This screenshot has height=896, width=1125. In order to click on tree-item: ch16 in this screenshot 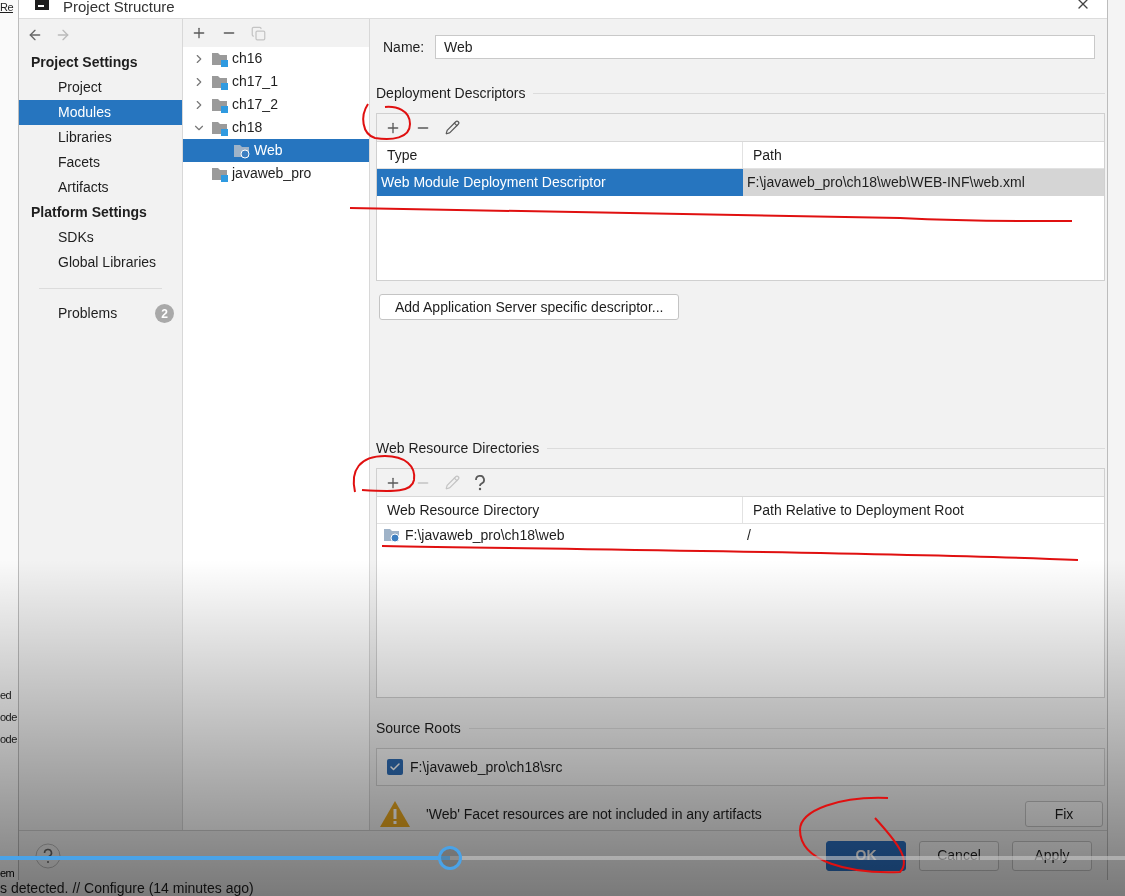, I will do `click(276, 58)`.